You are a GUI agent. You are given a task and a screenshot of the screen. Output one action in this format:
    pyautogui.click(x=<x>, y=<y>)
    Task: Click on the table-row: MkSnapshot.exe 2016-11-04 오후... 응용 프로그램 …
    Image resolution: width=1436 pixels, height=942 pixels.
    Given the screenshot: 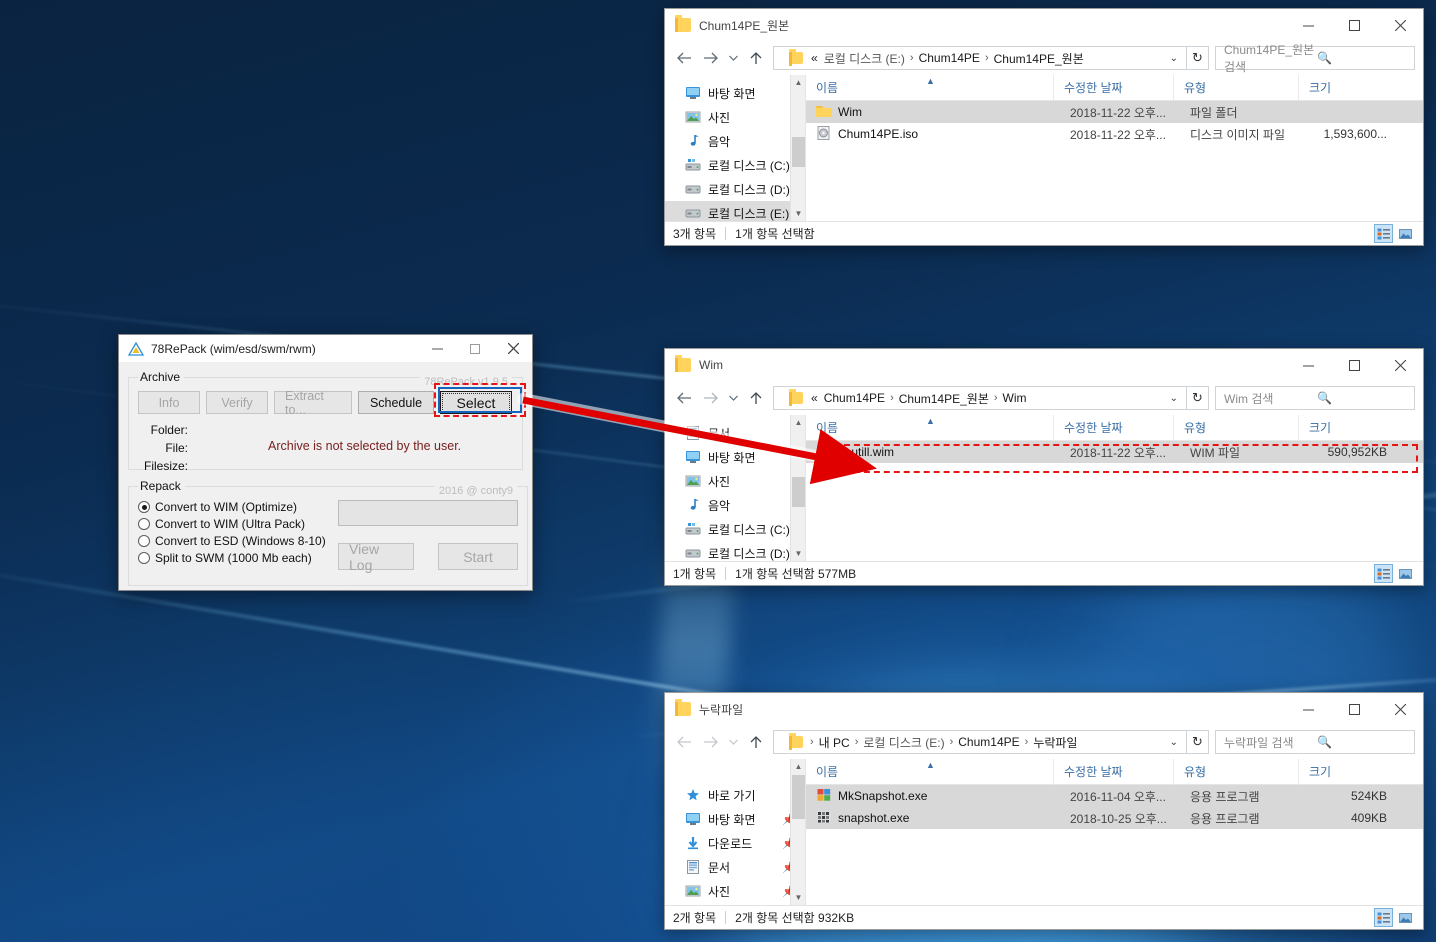 What is the action you would take?
    pyautogui.click(x=1114, y=796)
    